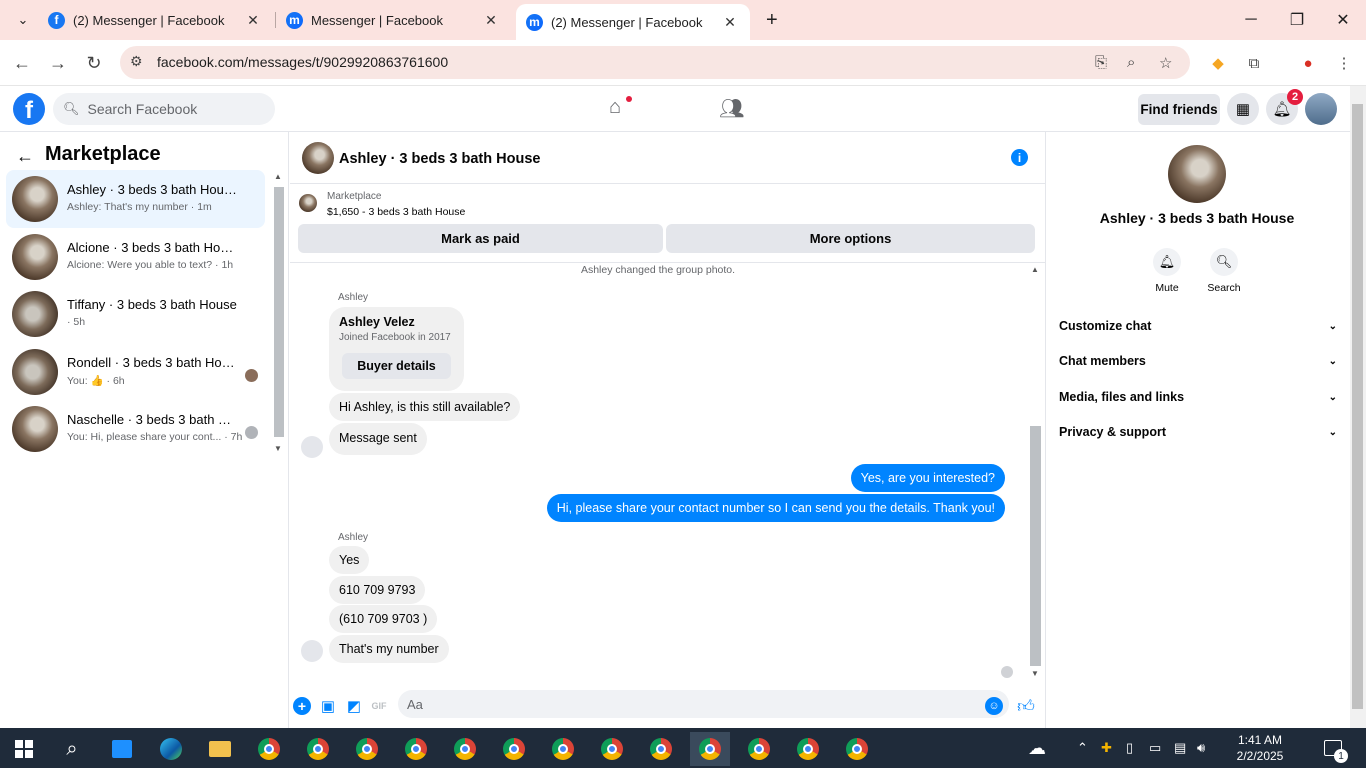 This screenshot has height=768, width=1366. Describe the element at coordinates (1106, 748) in the screenshot. I see `tray-app-icon: ✚` at that location.